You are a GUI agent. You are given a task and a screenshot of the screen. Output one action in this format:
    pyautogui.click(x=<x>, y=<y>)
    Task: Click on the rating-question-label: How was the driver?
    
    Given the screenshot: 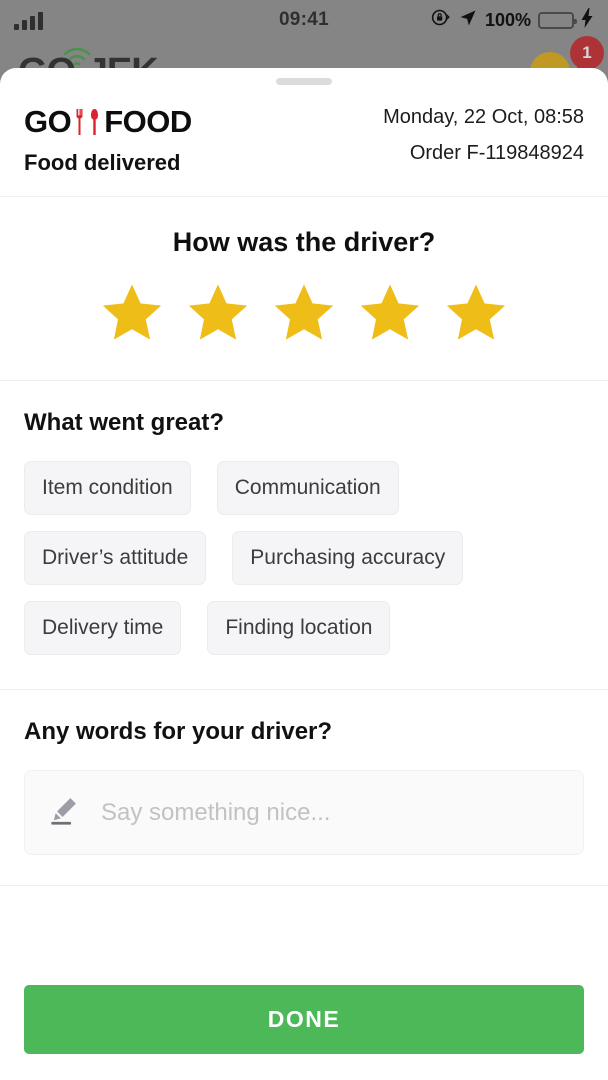 What is the action you would take?
    pyautogui.click(x=304, y=242)
    